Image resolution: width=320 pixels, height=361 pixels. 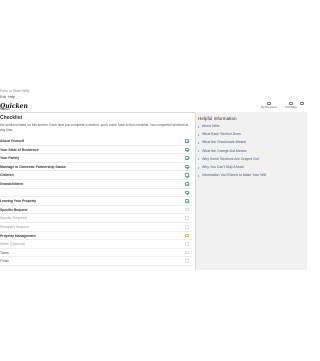 I want to click on help-link: About Wills, so click(x=251, y=127).